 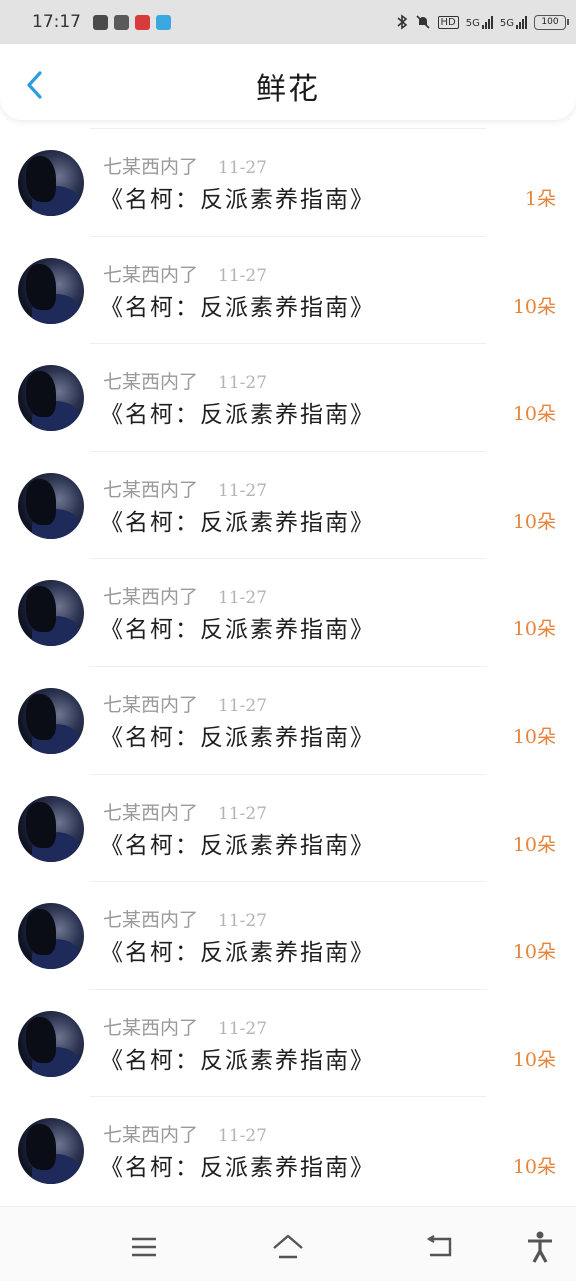 I want to click on top-nav-header: 鲜花, so click(x=288, y=82).